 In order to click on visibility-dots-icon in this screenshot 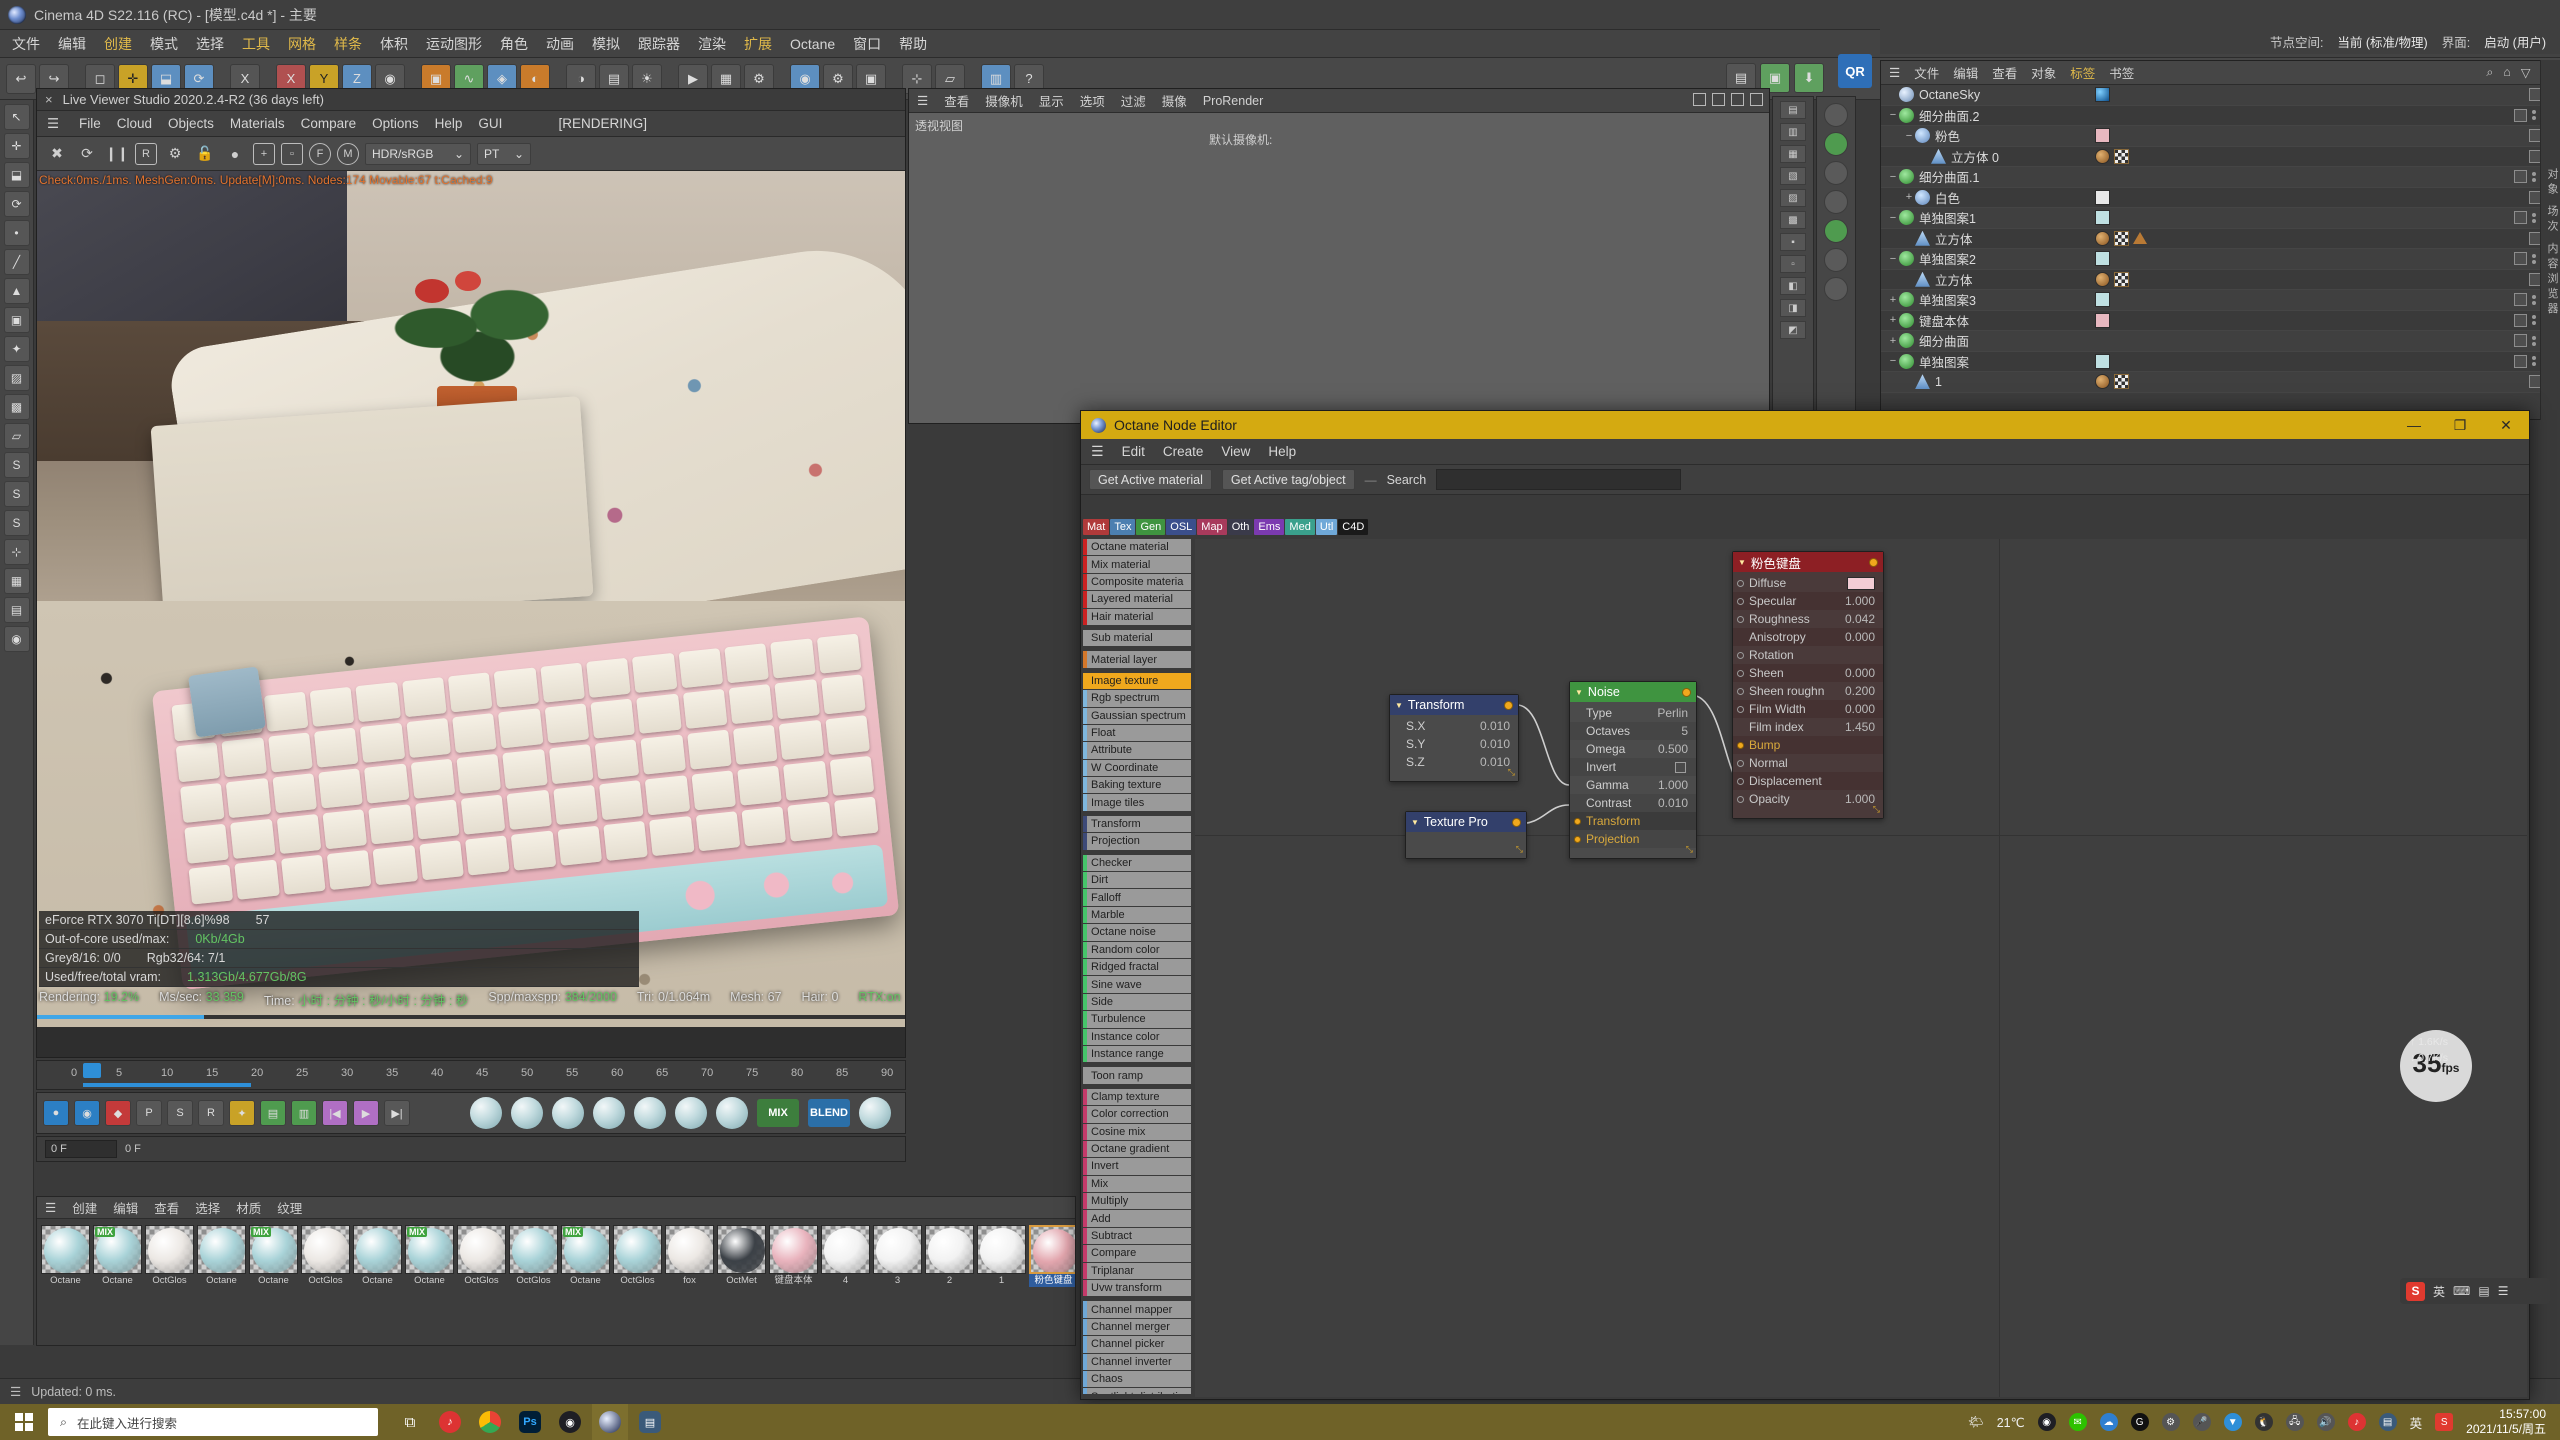, I will do `click(2533, 258)`.